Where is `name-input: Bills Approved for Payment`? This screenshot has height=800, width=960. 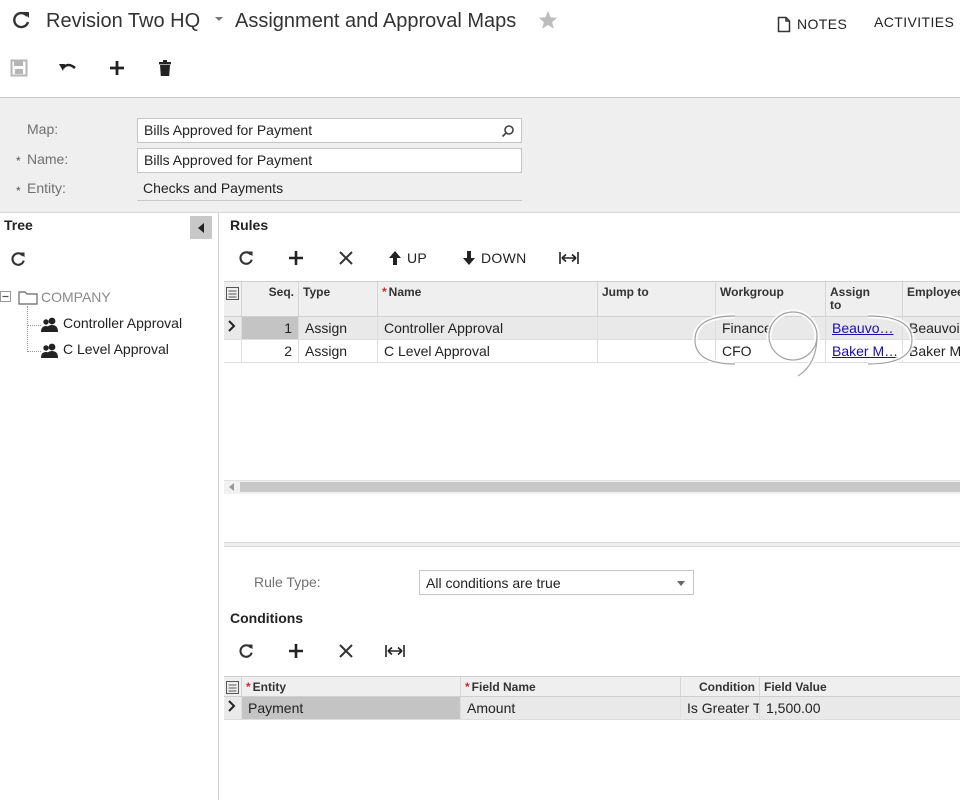 name-input: Bills Approved for Payment is located at coordinates (329, 160).